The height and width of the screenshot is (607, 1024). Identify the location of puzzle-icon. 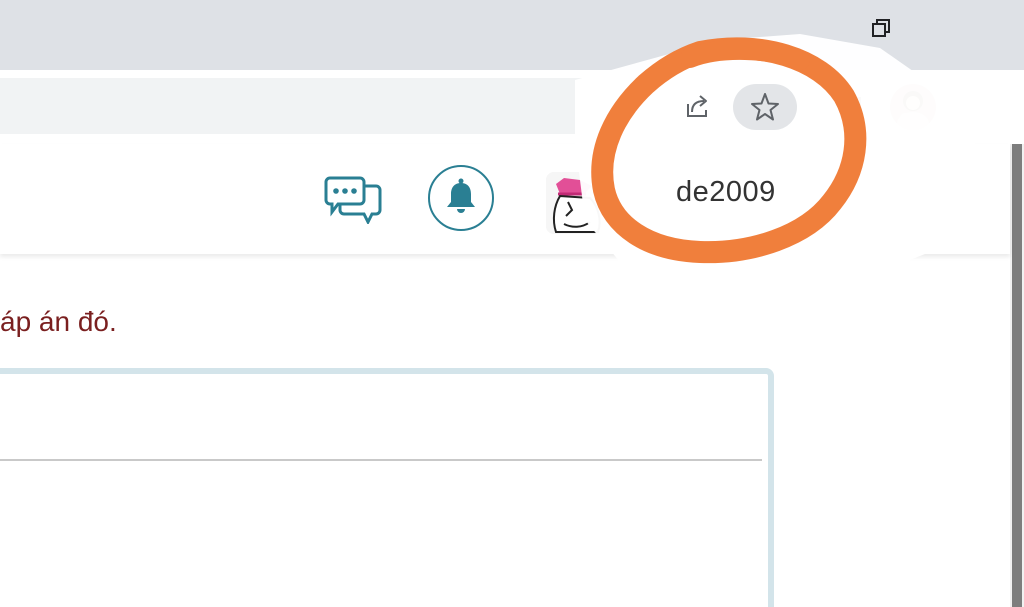
(851, 103).